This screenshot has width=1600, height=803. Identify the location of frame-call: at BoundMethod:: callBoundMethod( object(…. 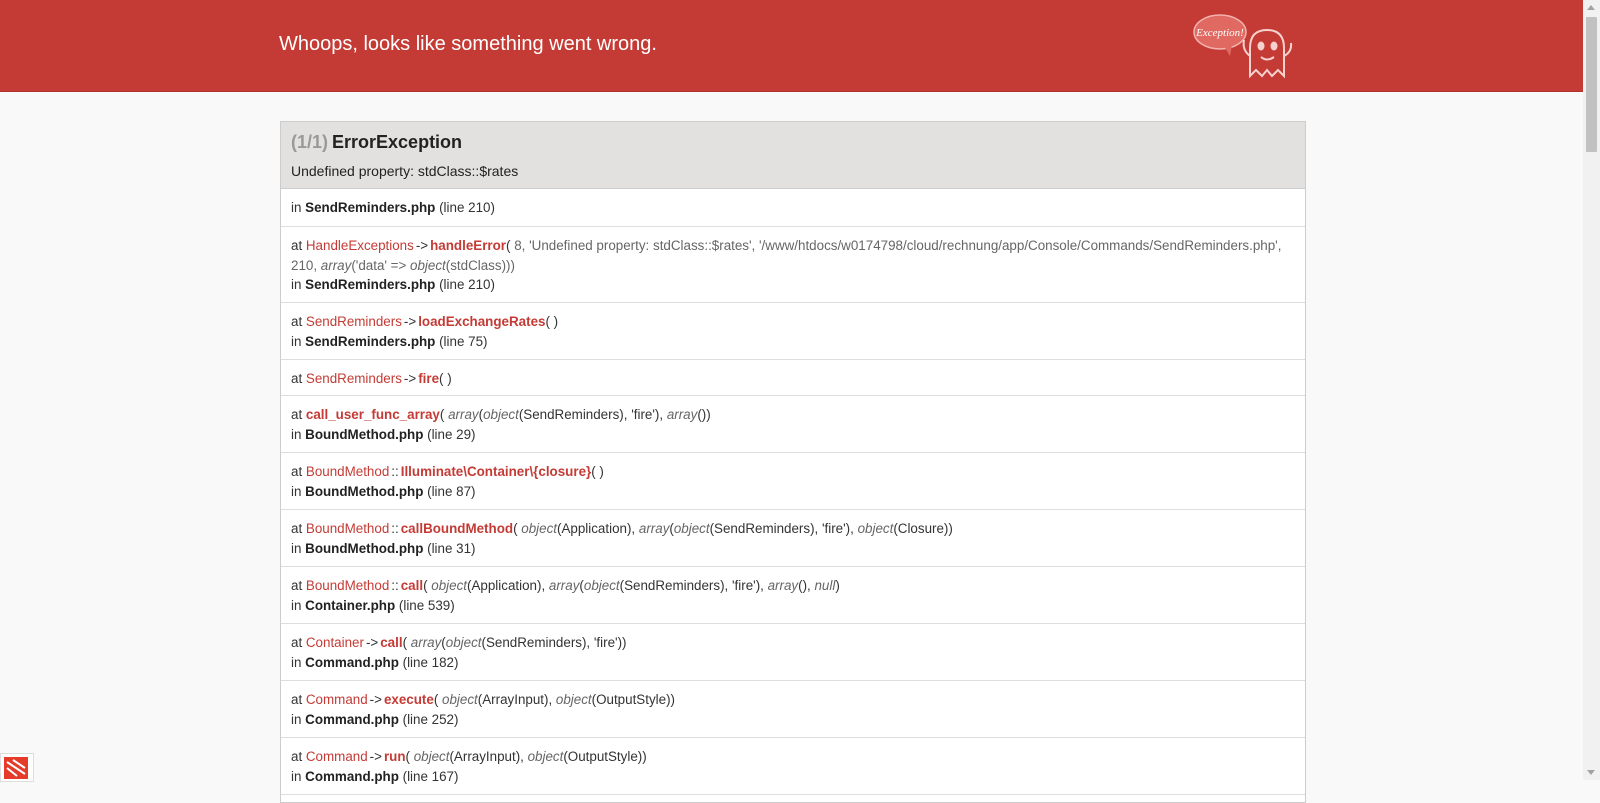
(793, 529).